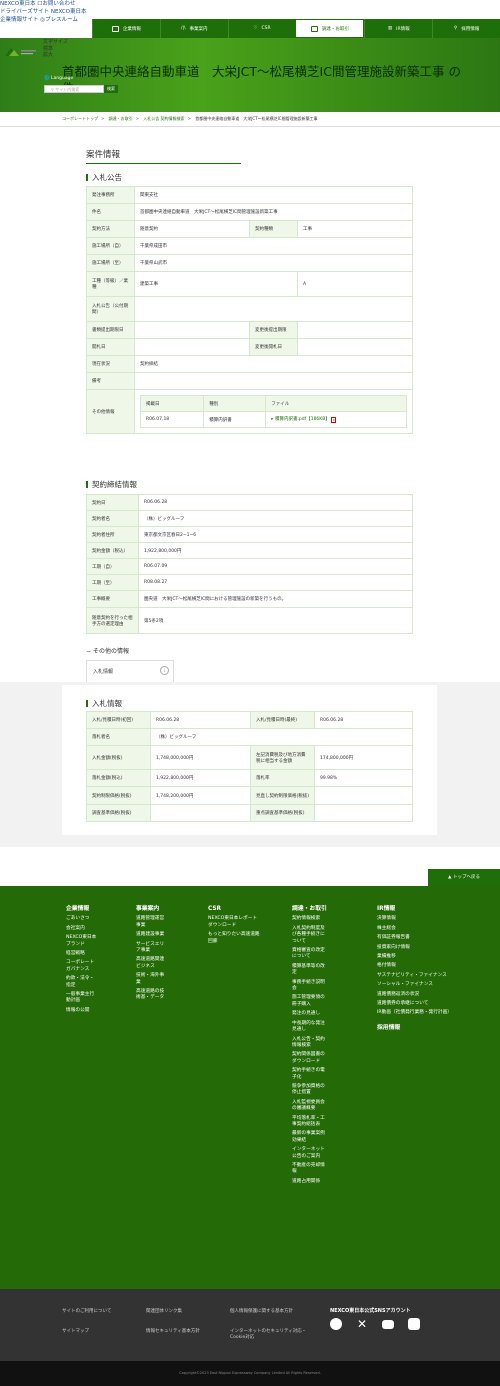  I want to click on footer-link: NEXCO東日本レポートダウンロード, so click(234, 922).